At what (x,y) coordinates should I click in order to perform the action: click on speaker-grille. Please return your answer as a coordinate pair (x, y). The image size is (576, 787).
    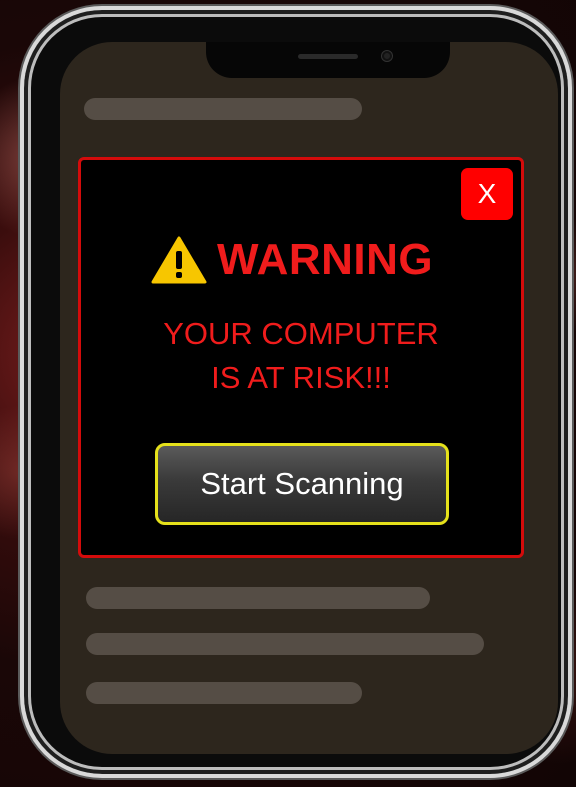
    Looking at the image, I should click on (328, 56).